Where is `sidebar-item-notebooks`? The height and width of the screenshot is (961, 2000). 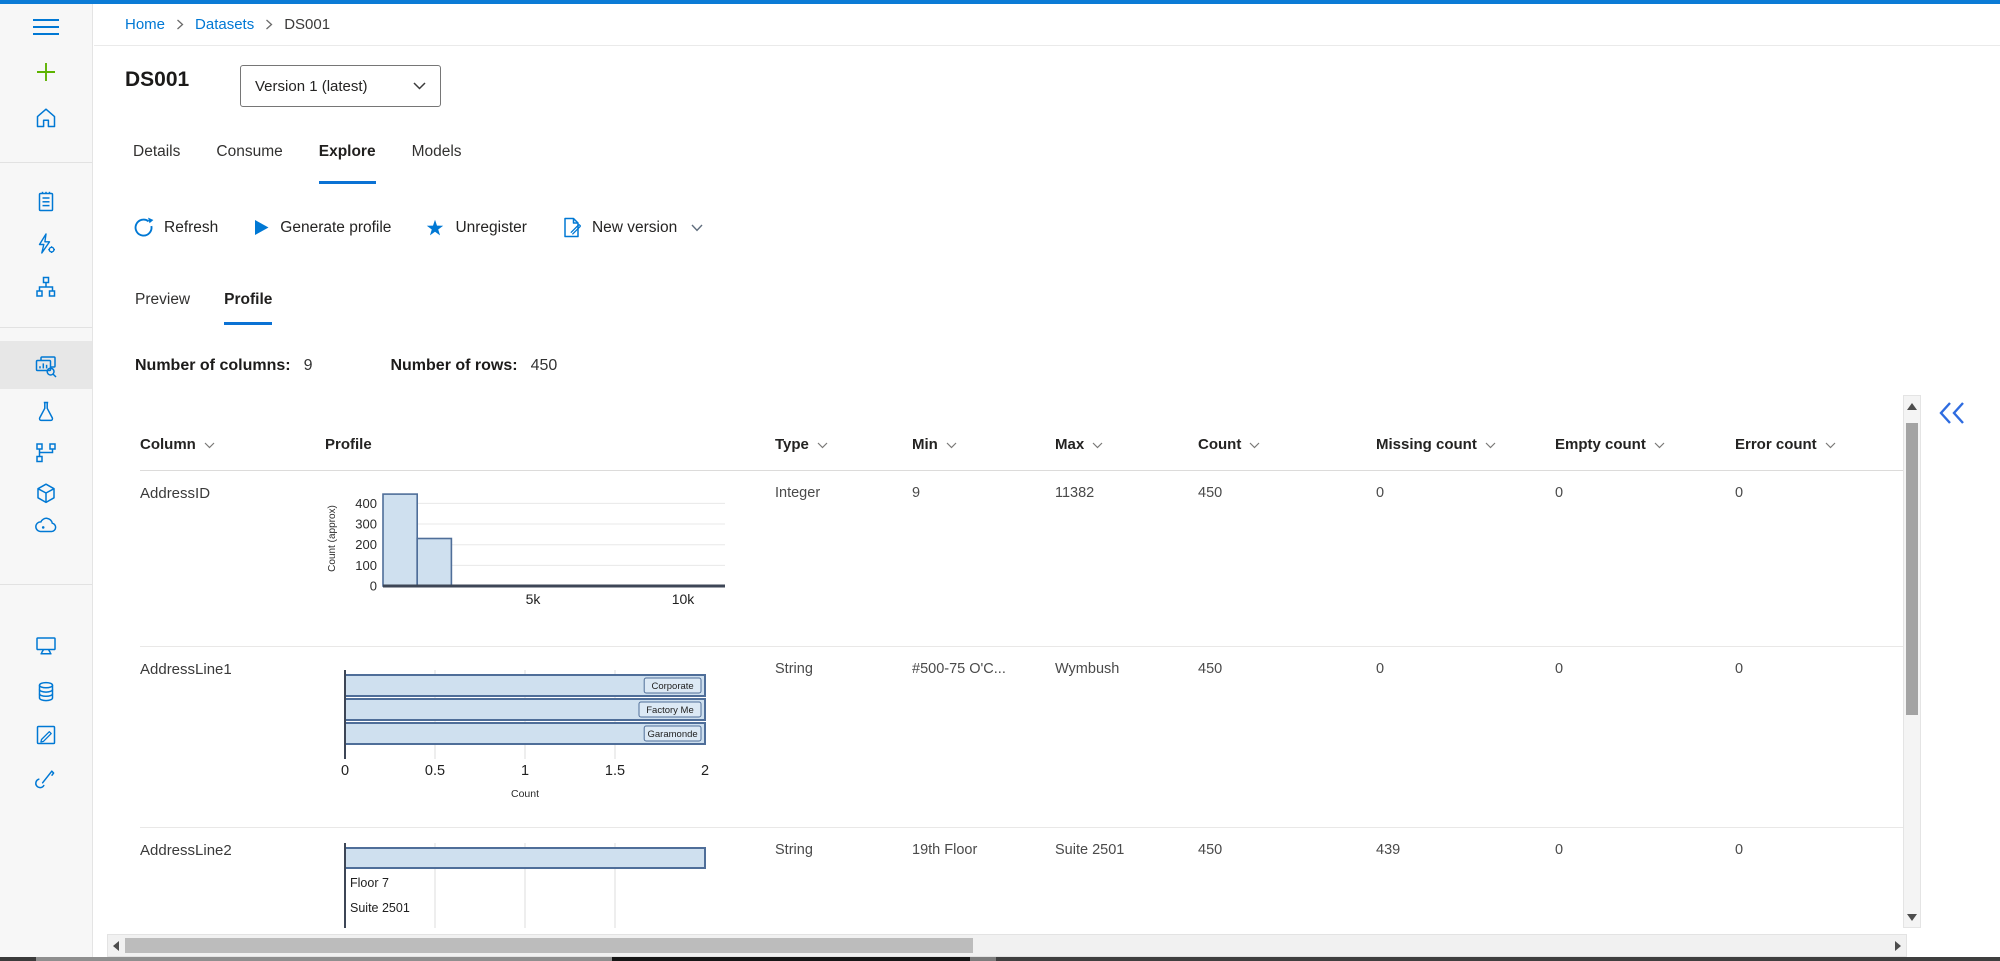
sidebar-item-notebooks is located at coordinates (46, 202).